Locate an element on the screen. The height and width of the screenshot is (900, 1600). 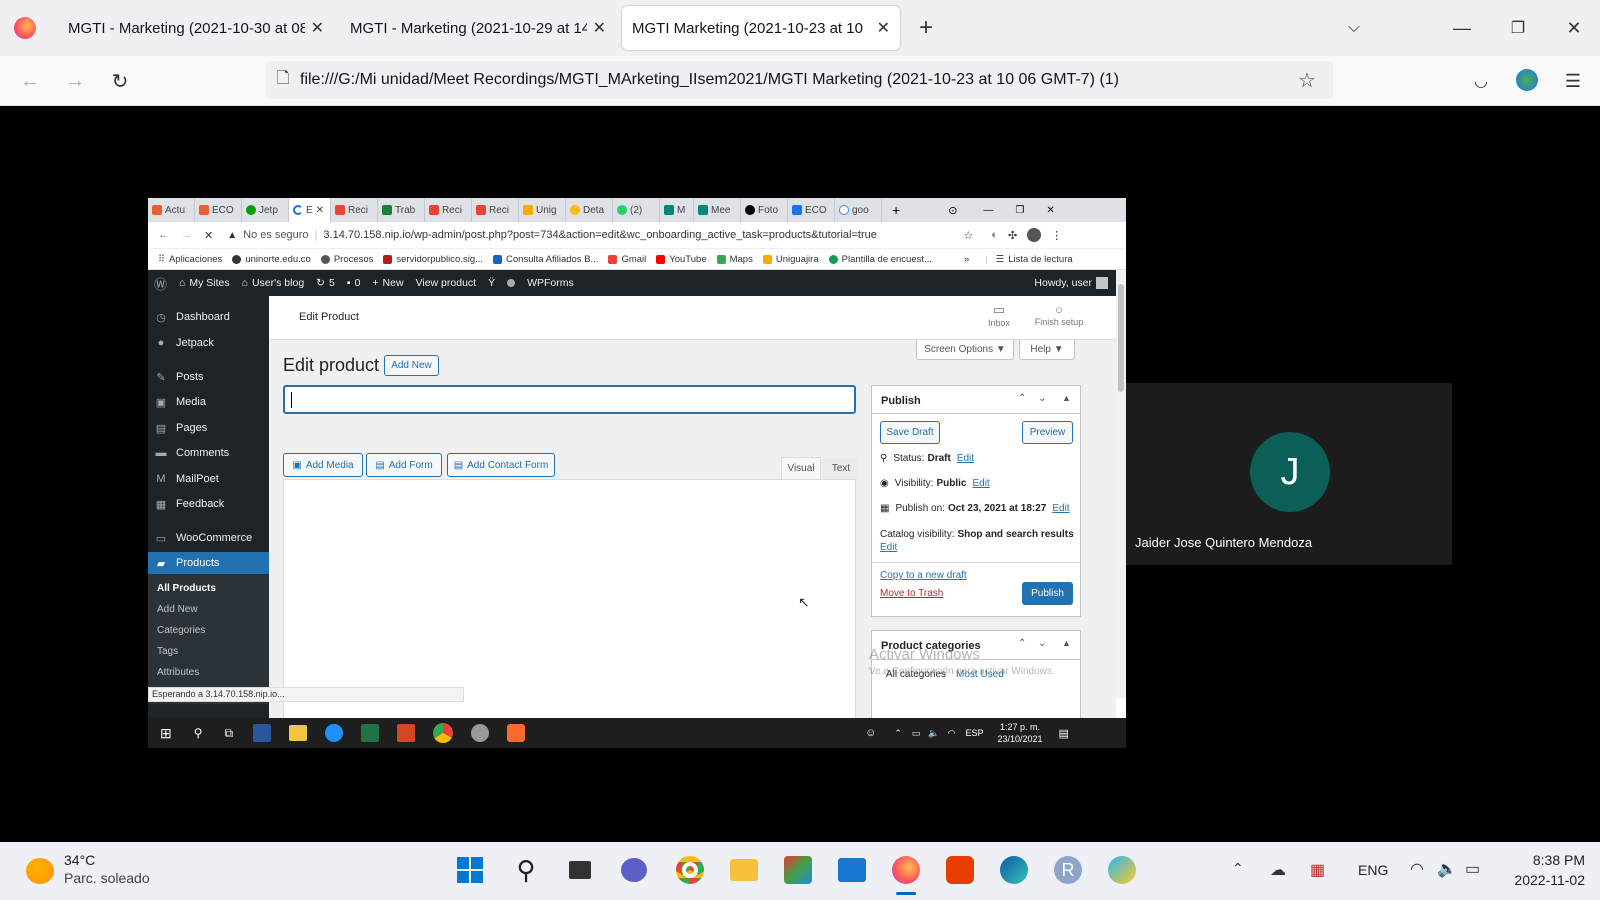
start-icon: ⊞ is located at coordinates (166, 733).